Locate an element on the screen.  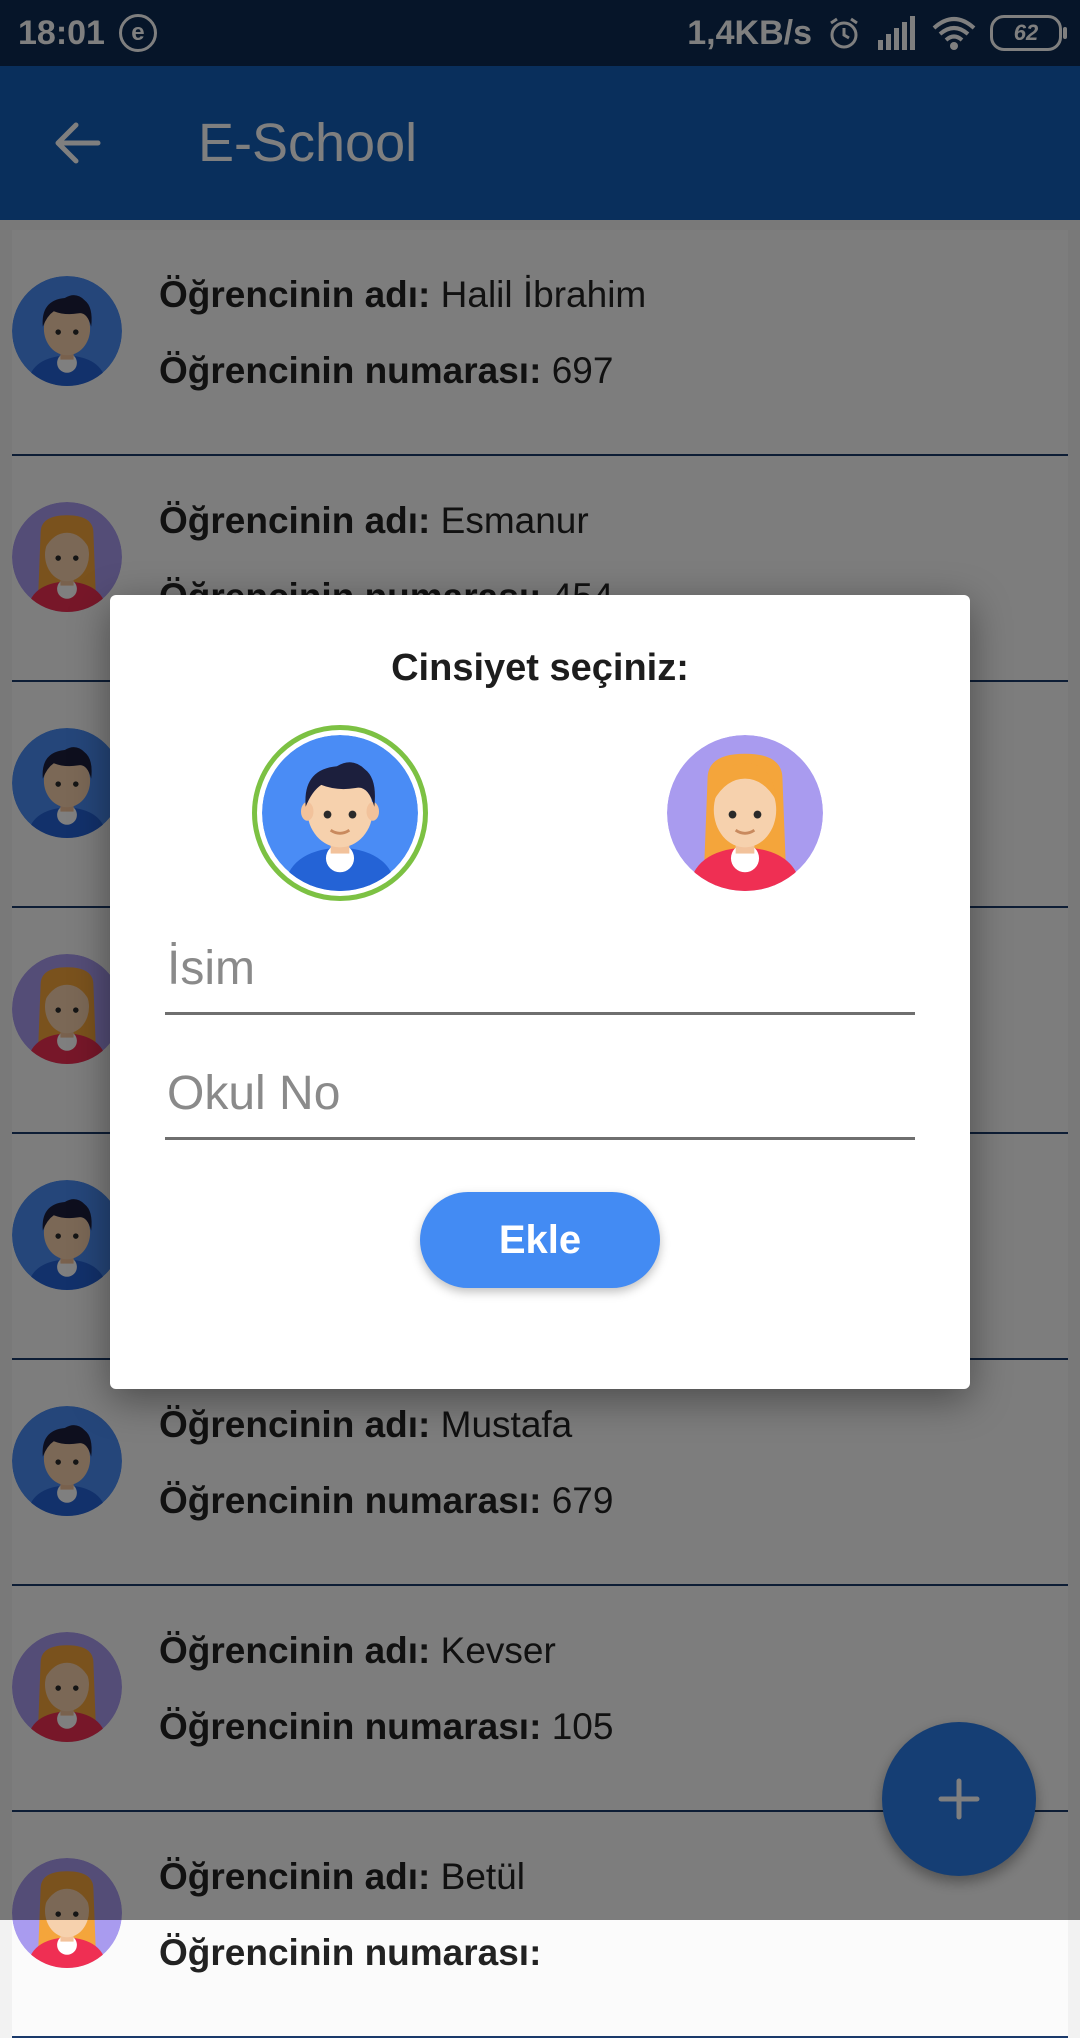
student-number-label: Öğrencinin numarası: is located at coordinates (350, 1952).